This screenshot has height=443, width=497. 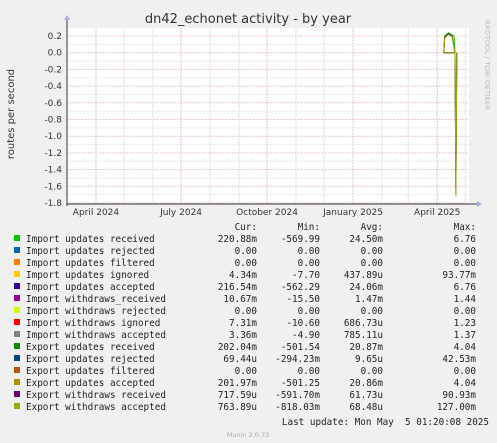 What do you see at coordinates (363, 275) in the screenshot?
I see `legend-value-avg: 437.89u` at bounding box center [363, 275].